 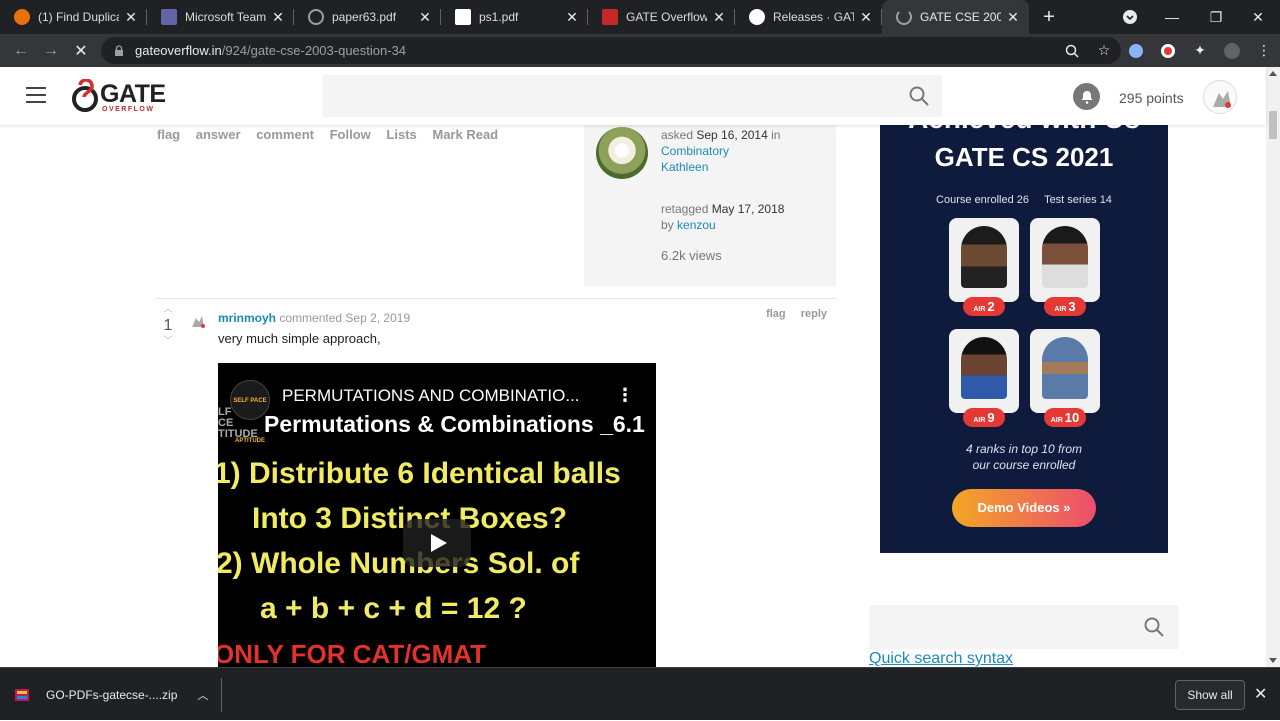 I want to click on site-logo: GATE OVERFLOW, so click(x=120, y=97).